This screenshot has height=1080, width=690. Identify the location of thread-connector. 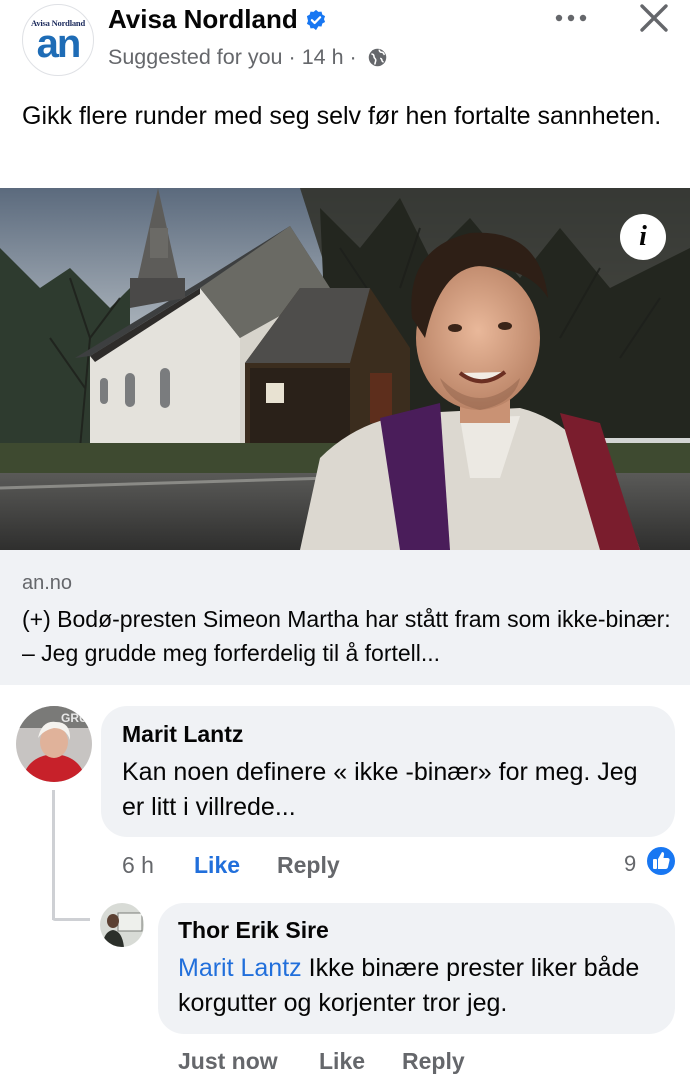
(71, 919).